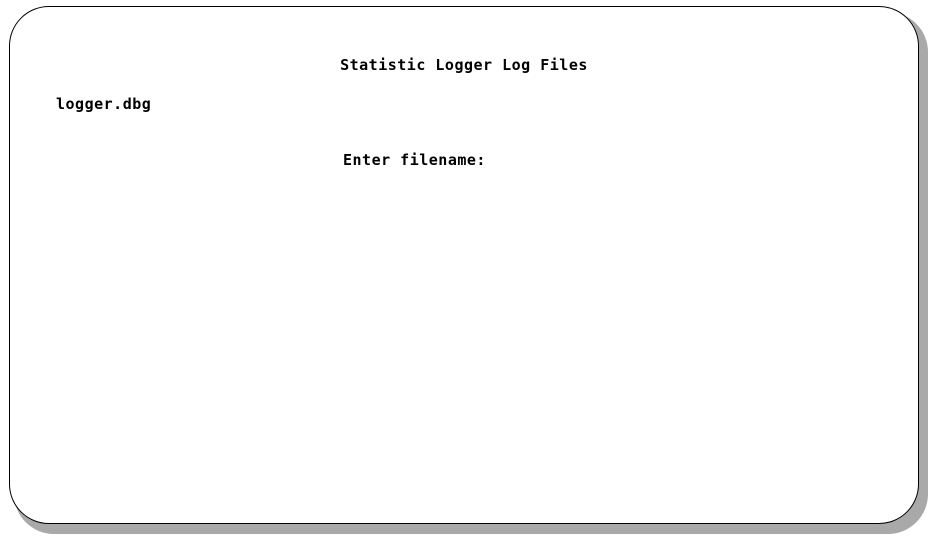 This screenshot has width=932, height=537. I want to click on log-file-entry: logger.dbg, so click(104, 104).